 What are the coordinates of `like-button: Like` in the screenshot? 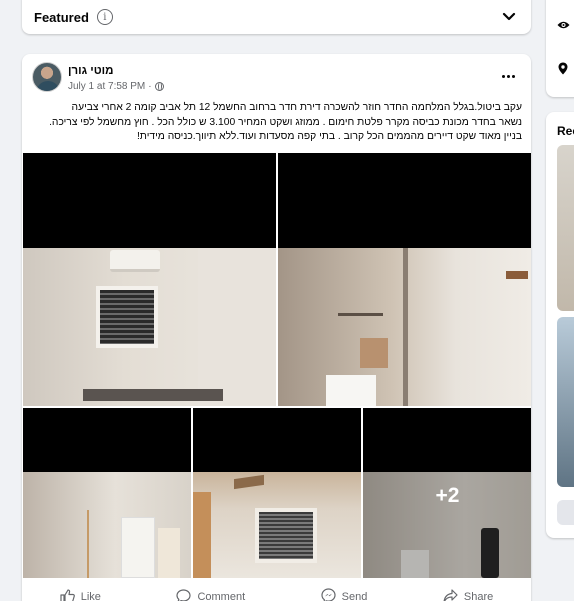 It's located at (80, 594).